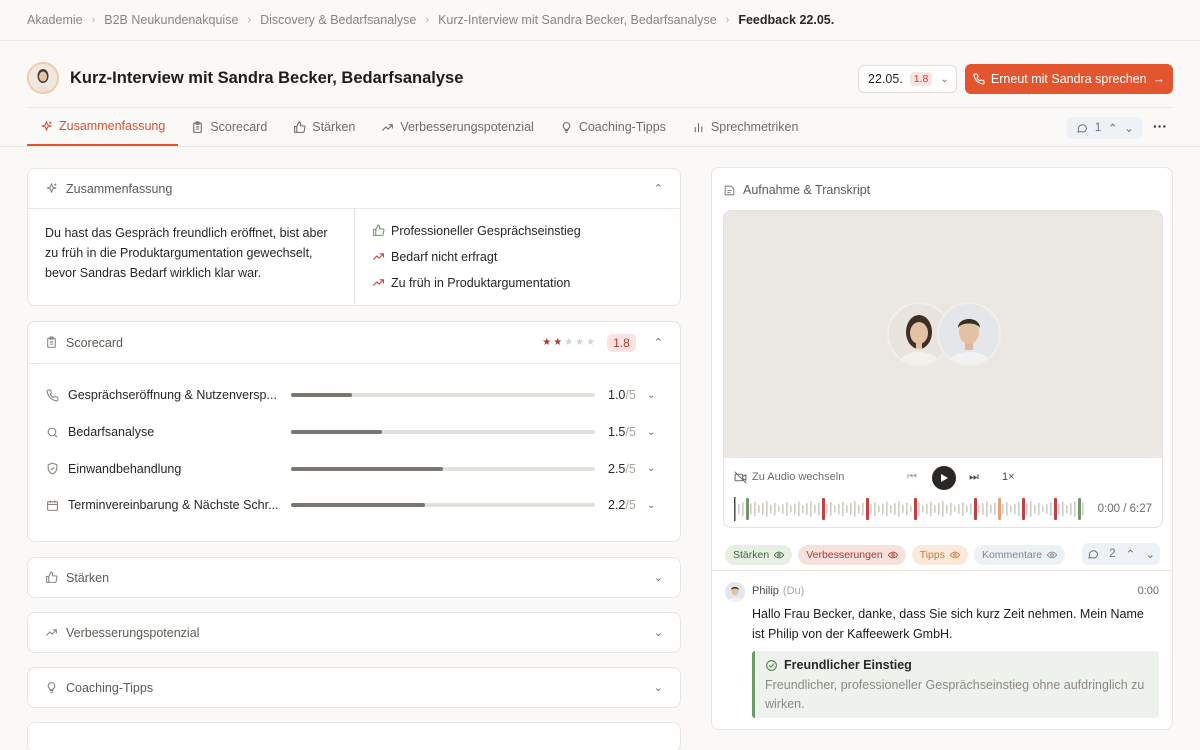 The height and width of the screenshot is (750, 1200). Describe the element at coordinates (354, 432) in the screenshot. I see `score-row: Bedarfsanalyse 1.5/5 ⌄` at that location.